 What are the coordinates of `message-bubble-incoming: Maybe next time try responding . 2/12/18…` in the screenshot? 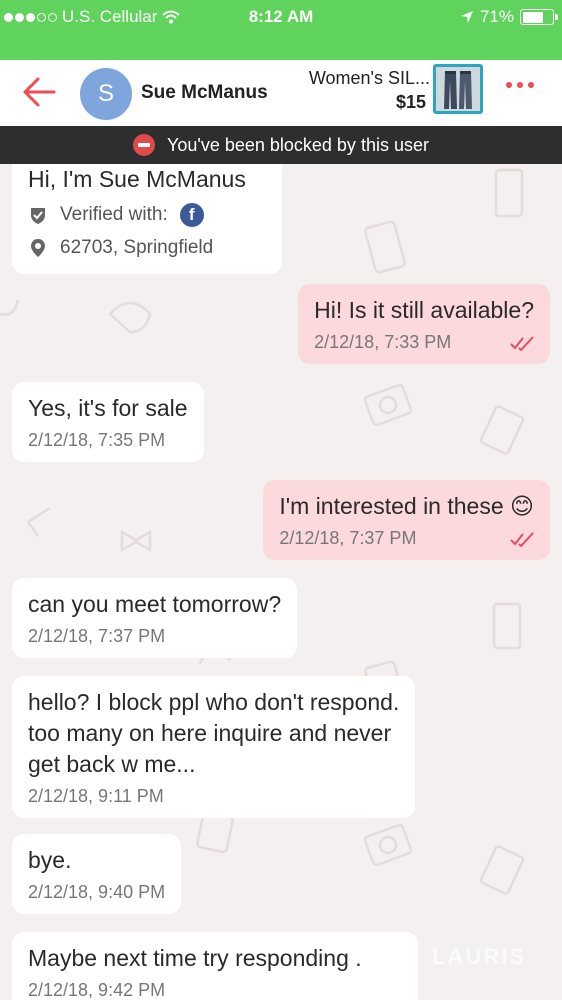 It's located at (215, 966).